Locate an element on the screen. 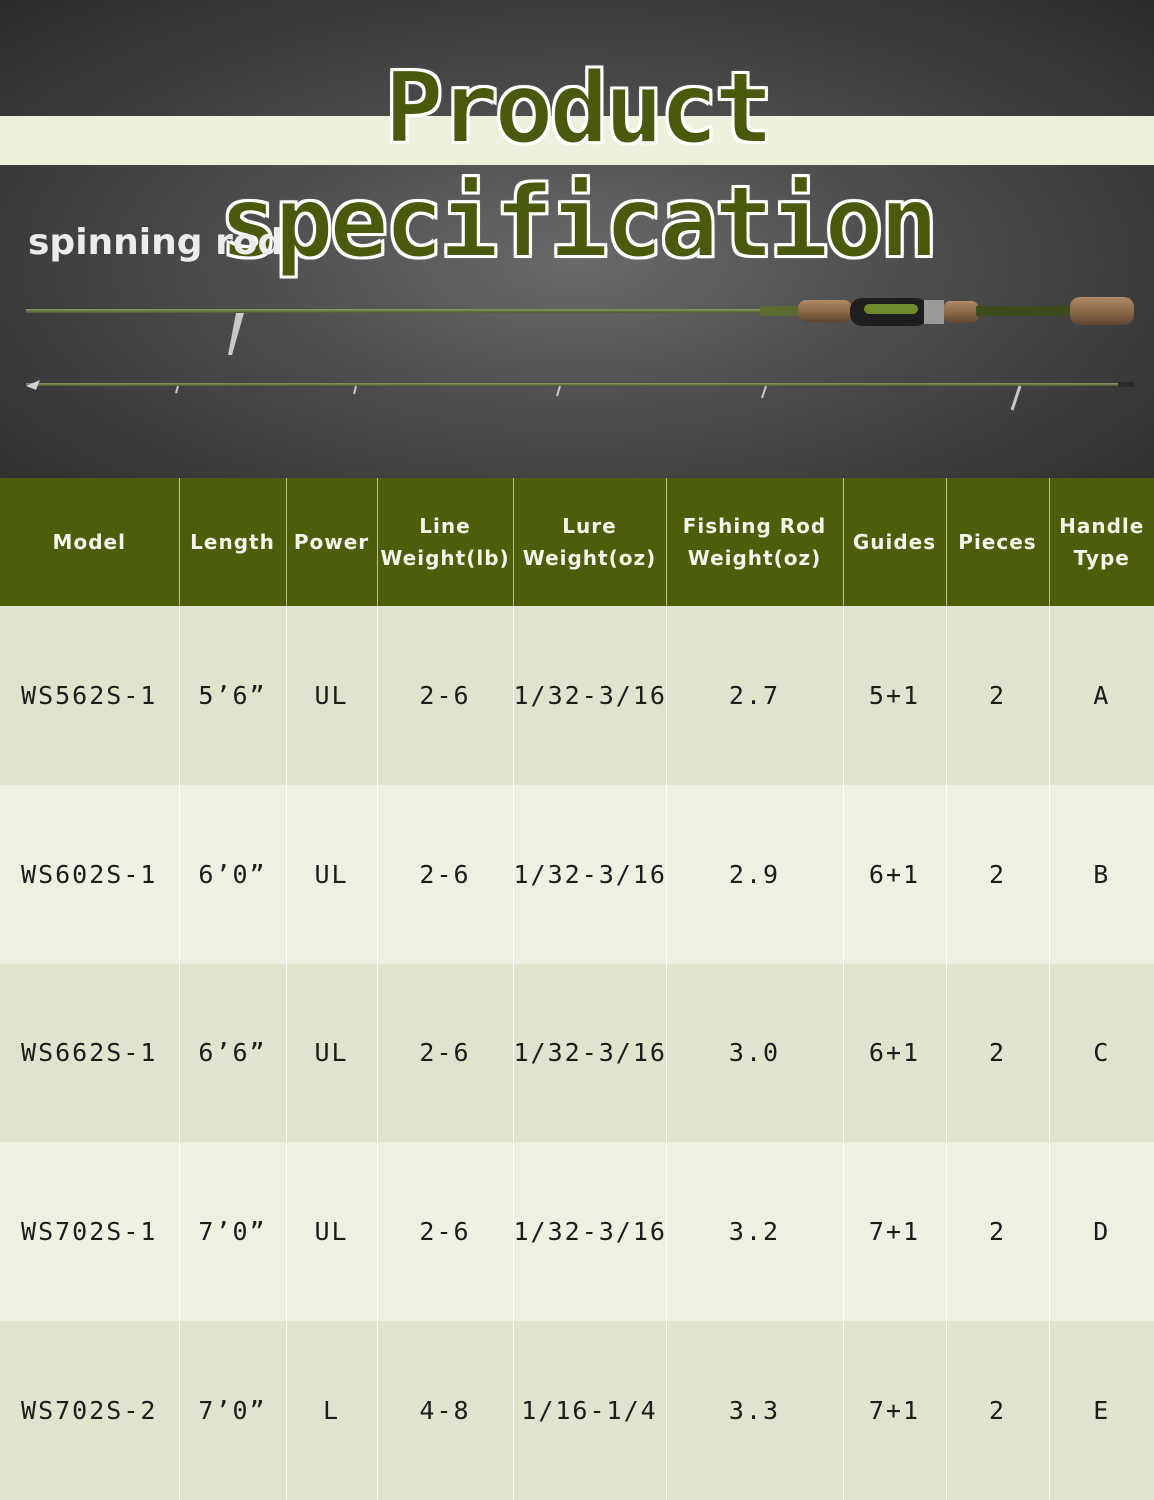 The width and height of the screenshot is (1154, 1500). header-handle-type: Handle Type is located at coordinates (1101, 542).